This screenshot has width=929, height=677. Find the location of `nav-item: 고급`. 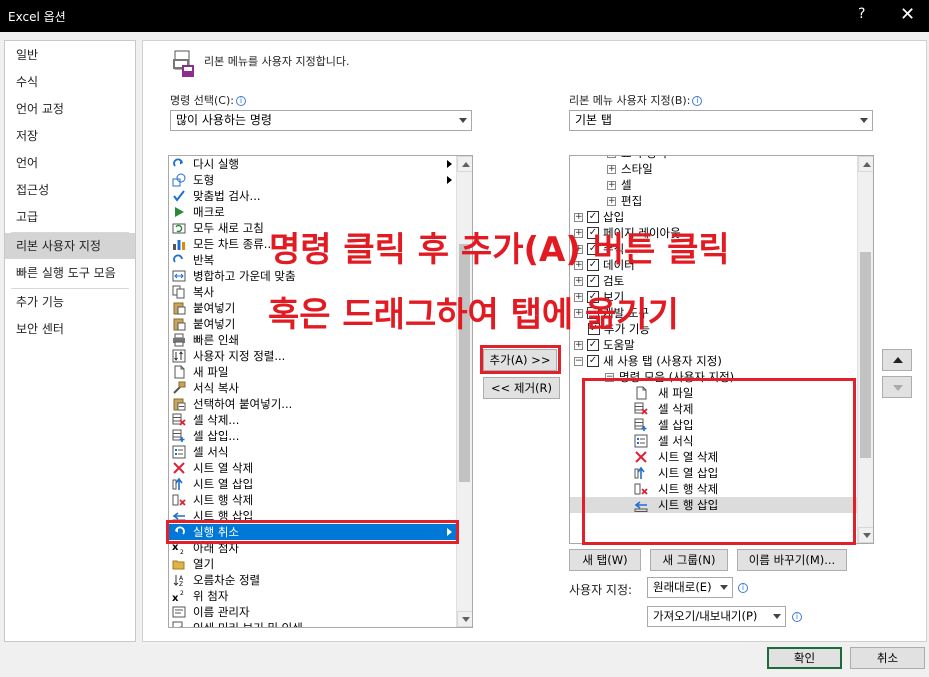

nav-item: 고급 is located at coordinates (70, 217).